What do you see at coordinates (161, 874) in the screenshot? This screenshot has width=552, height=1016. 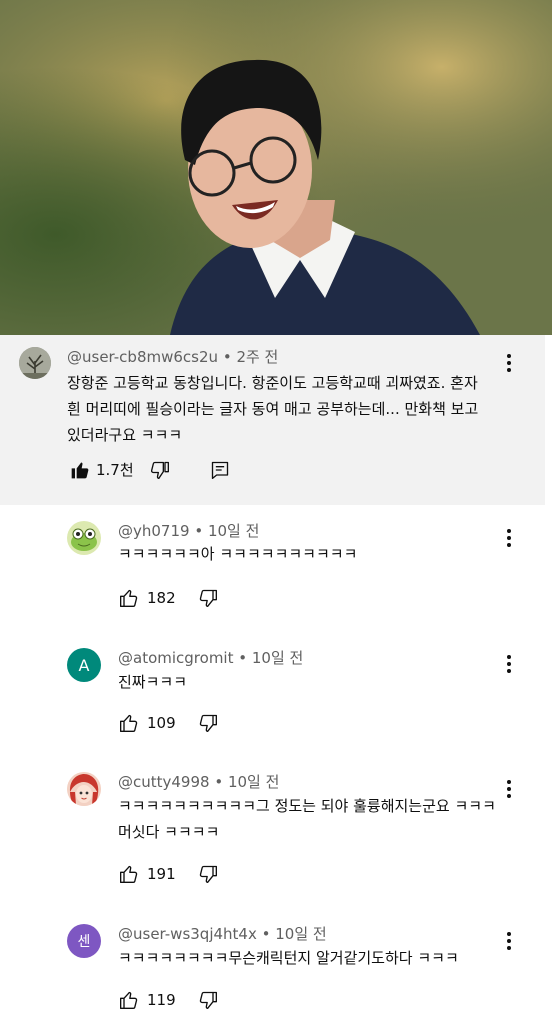 I see `like-count: 191` at bounding box center [161, 874].